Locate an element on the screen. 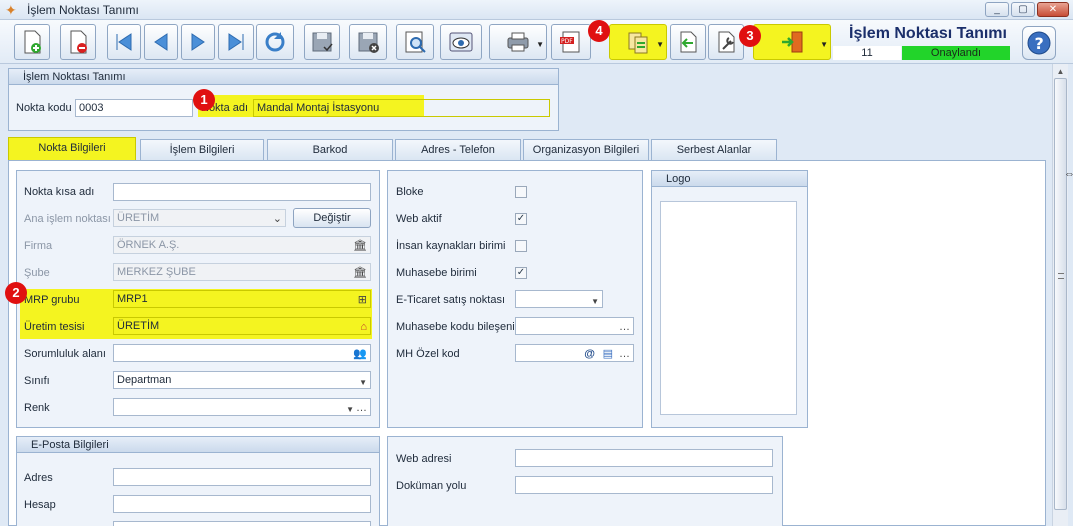 This screenshot has height=526, width=1073. minimize-button: _ is located at coordinates (997, 9).